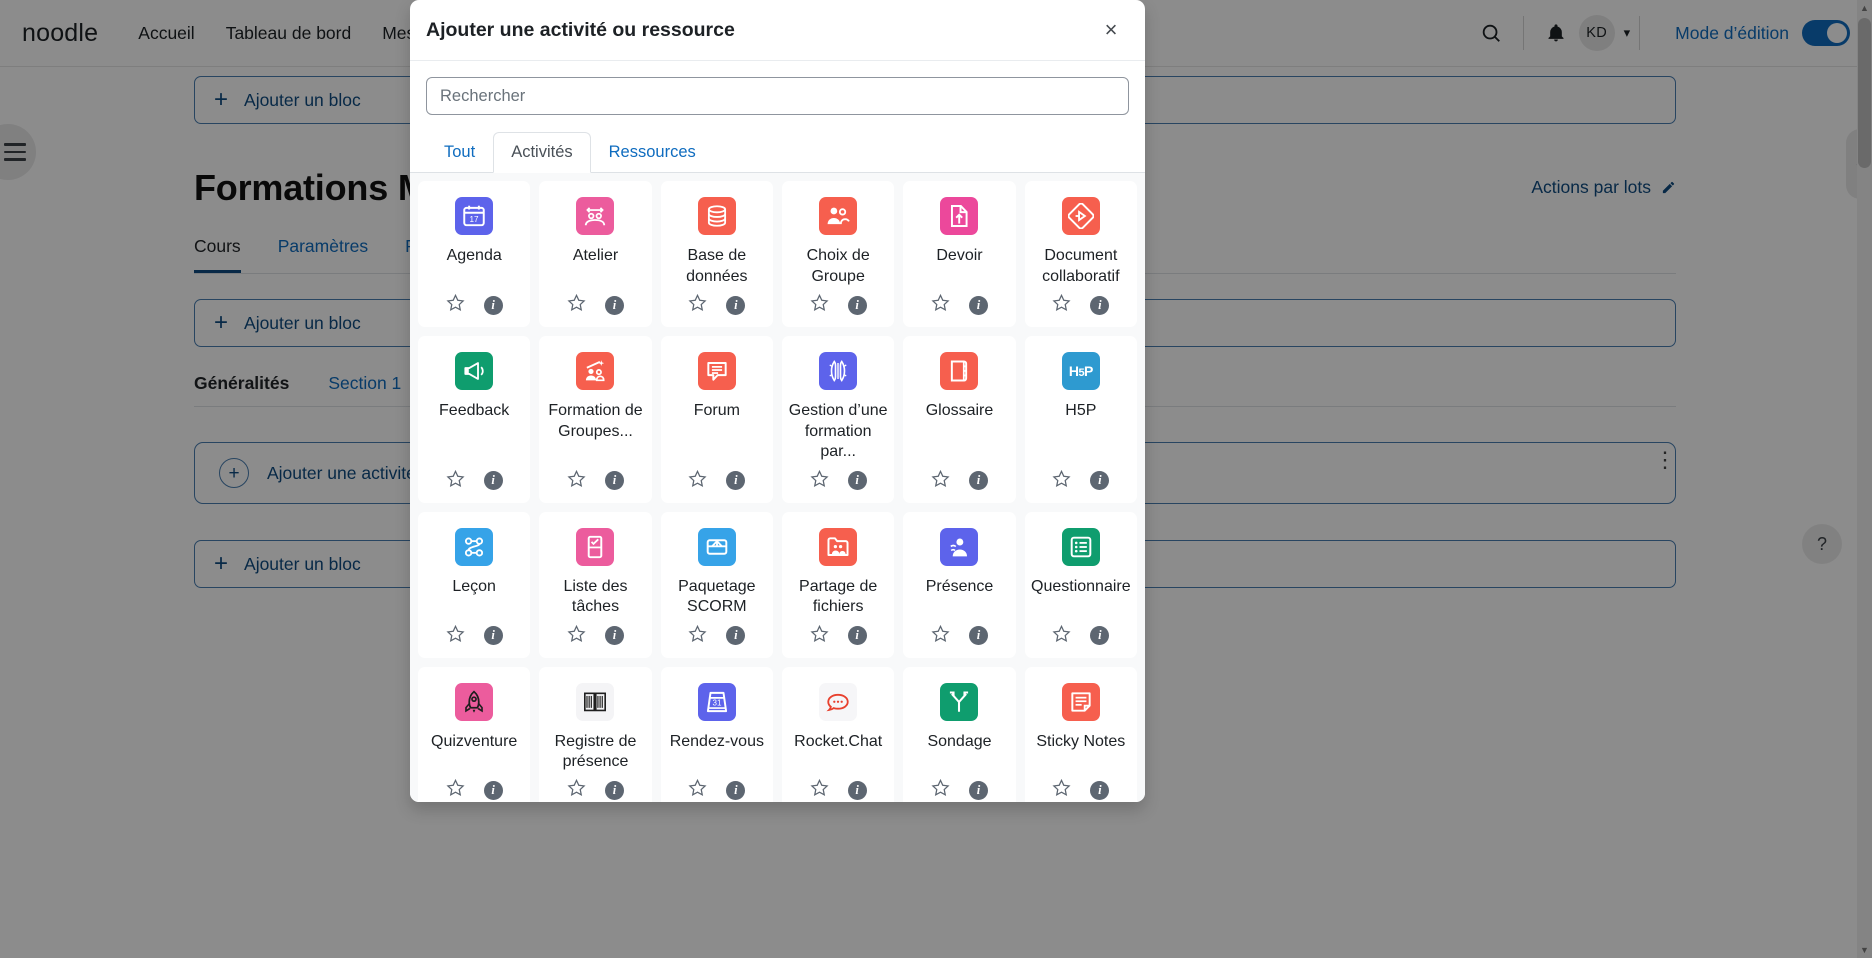 This screenshot has height=958, width=1872. What do you see at coordinates (595, 419) in the screenshot?
I see `activity-card: Formation de Groupes... i` at bounding box center [595, 419].